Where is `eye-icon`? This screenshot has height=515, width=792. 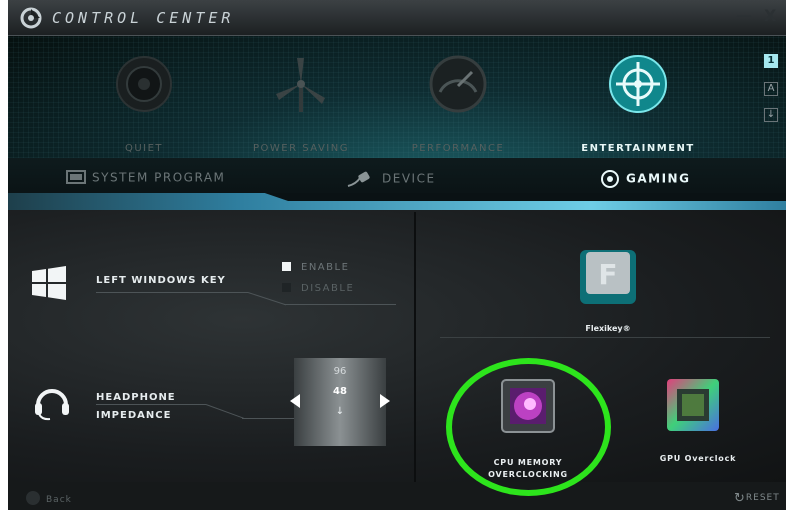
eye-icon is located at coordinates (610, 179).